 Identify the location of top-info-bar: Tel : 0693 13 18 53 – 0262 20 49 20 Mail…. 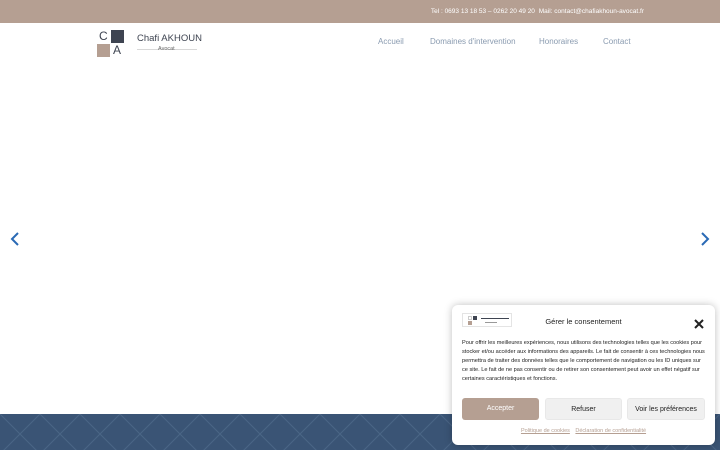
(360, 11).